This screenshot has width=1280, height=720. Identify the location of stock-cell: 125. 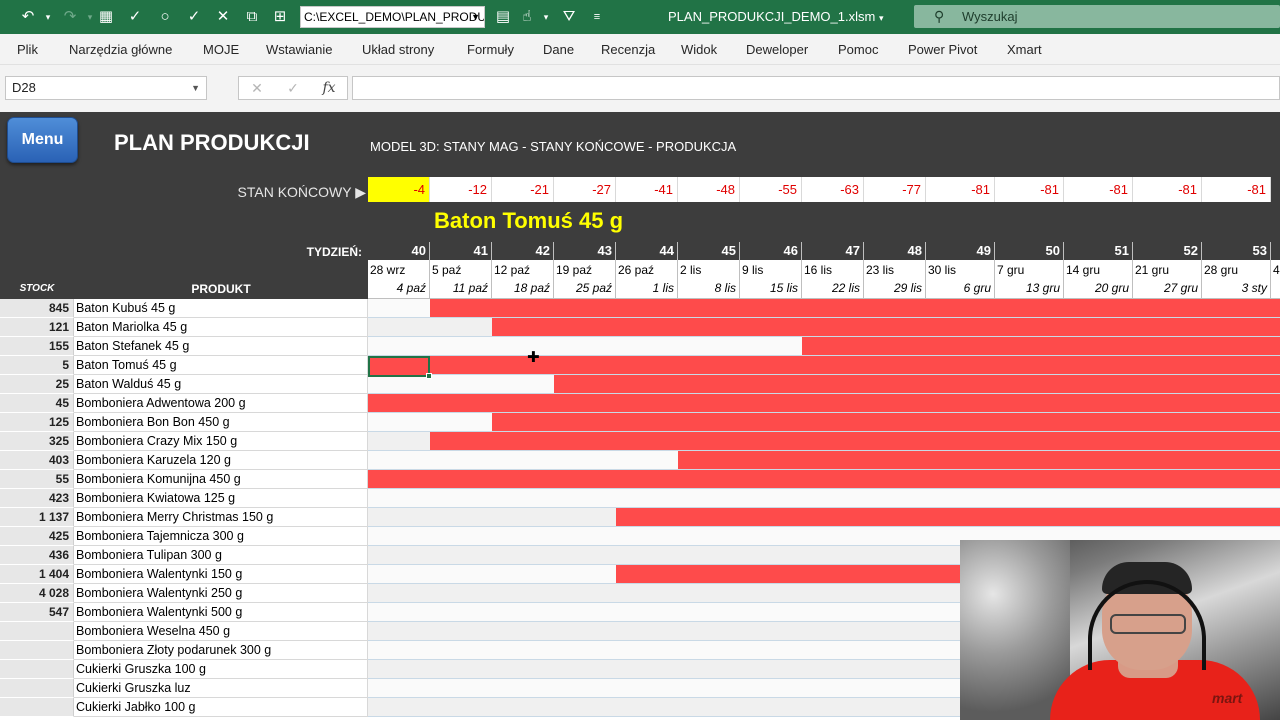
(37, 422).